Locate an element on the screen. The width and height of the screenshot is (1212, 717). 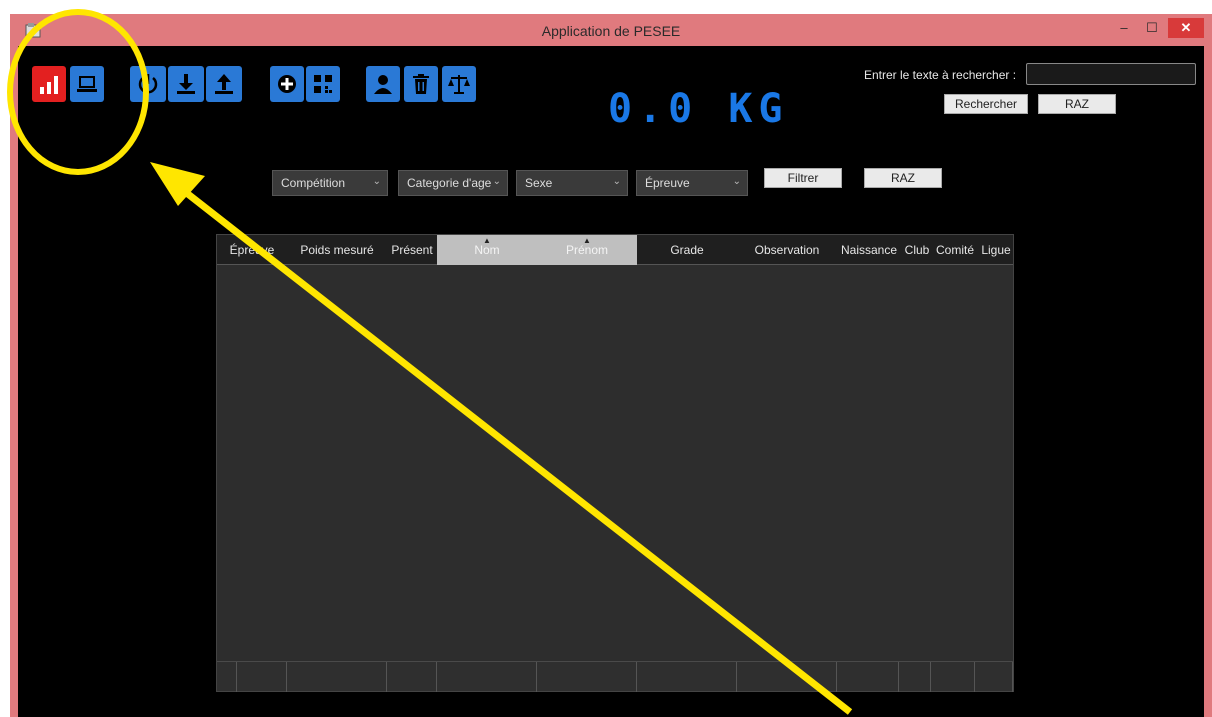
trash-button is located at coordinates (421, 84).